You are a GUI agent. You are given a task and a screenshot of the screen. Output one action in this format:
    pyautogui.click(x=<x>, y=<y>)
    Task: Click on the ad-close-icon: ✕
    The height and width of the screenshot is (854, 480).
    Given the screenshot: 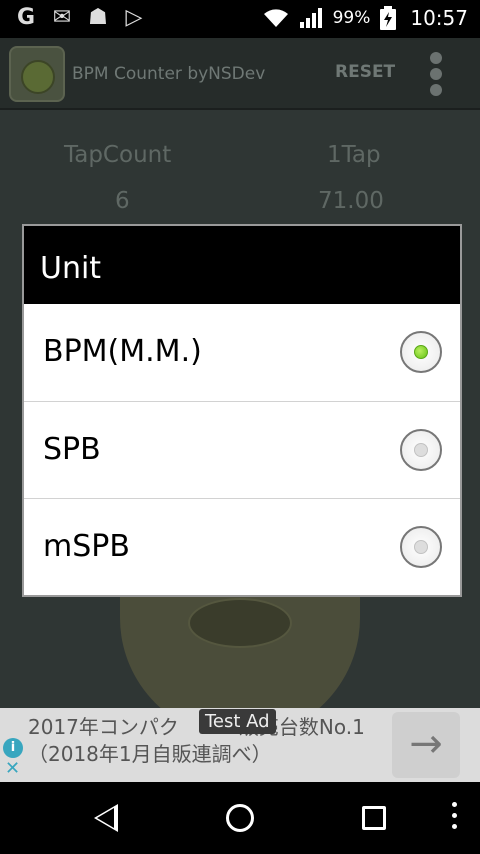 What is the action you would take?
    pyautogui.click(x=12, y=768)
    